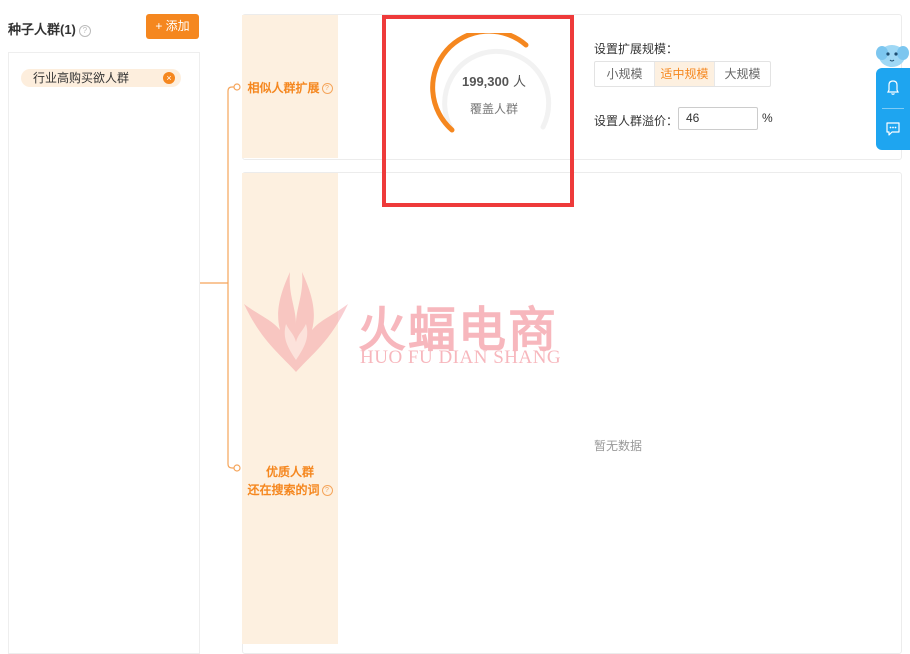 The width and height of the screenshot is (910, 654). Describe the element at coordinates (892, 55) in the screenshot. I see `mascot-icon` at that location.